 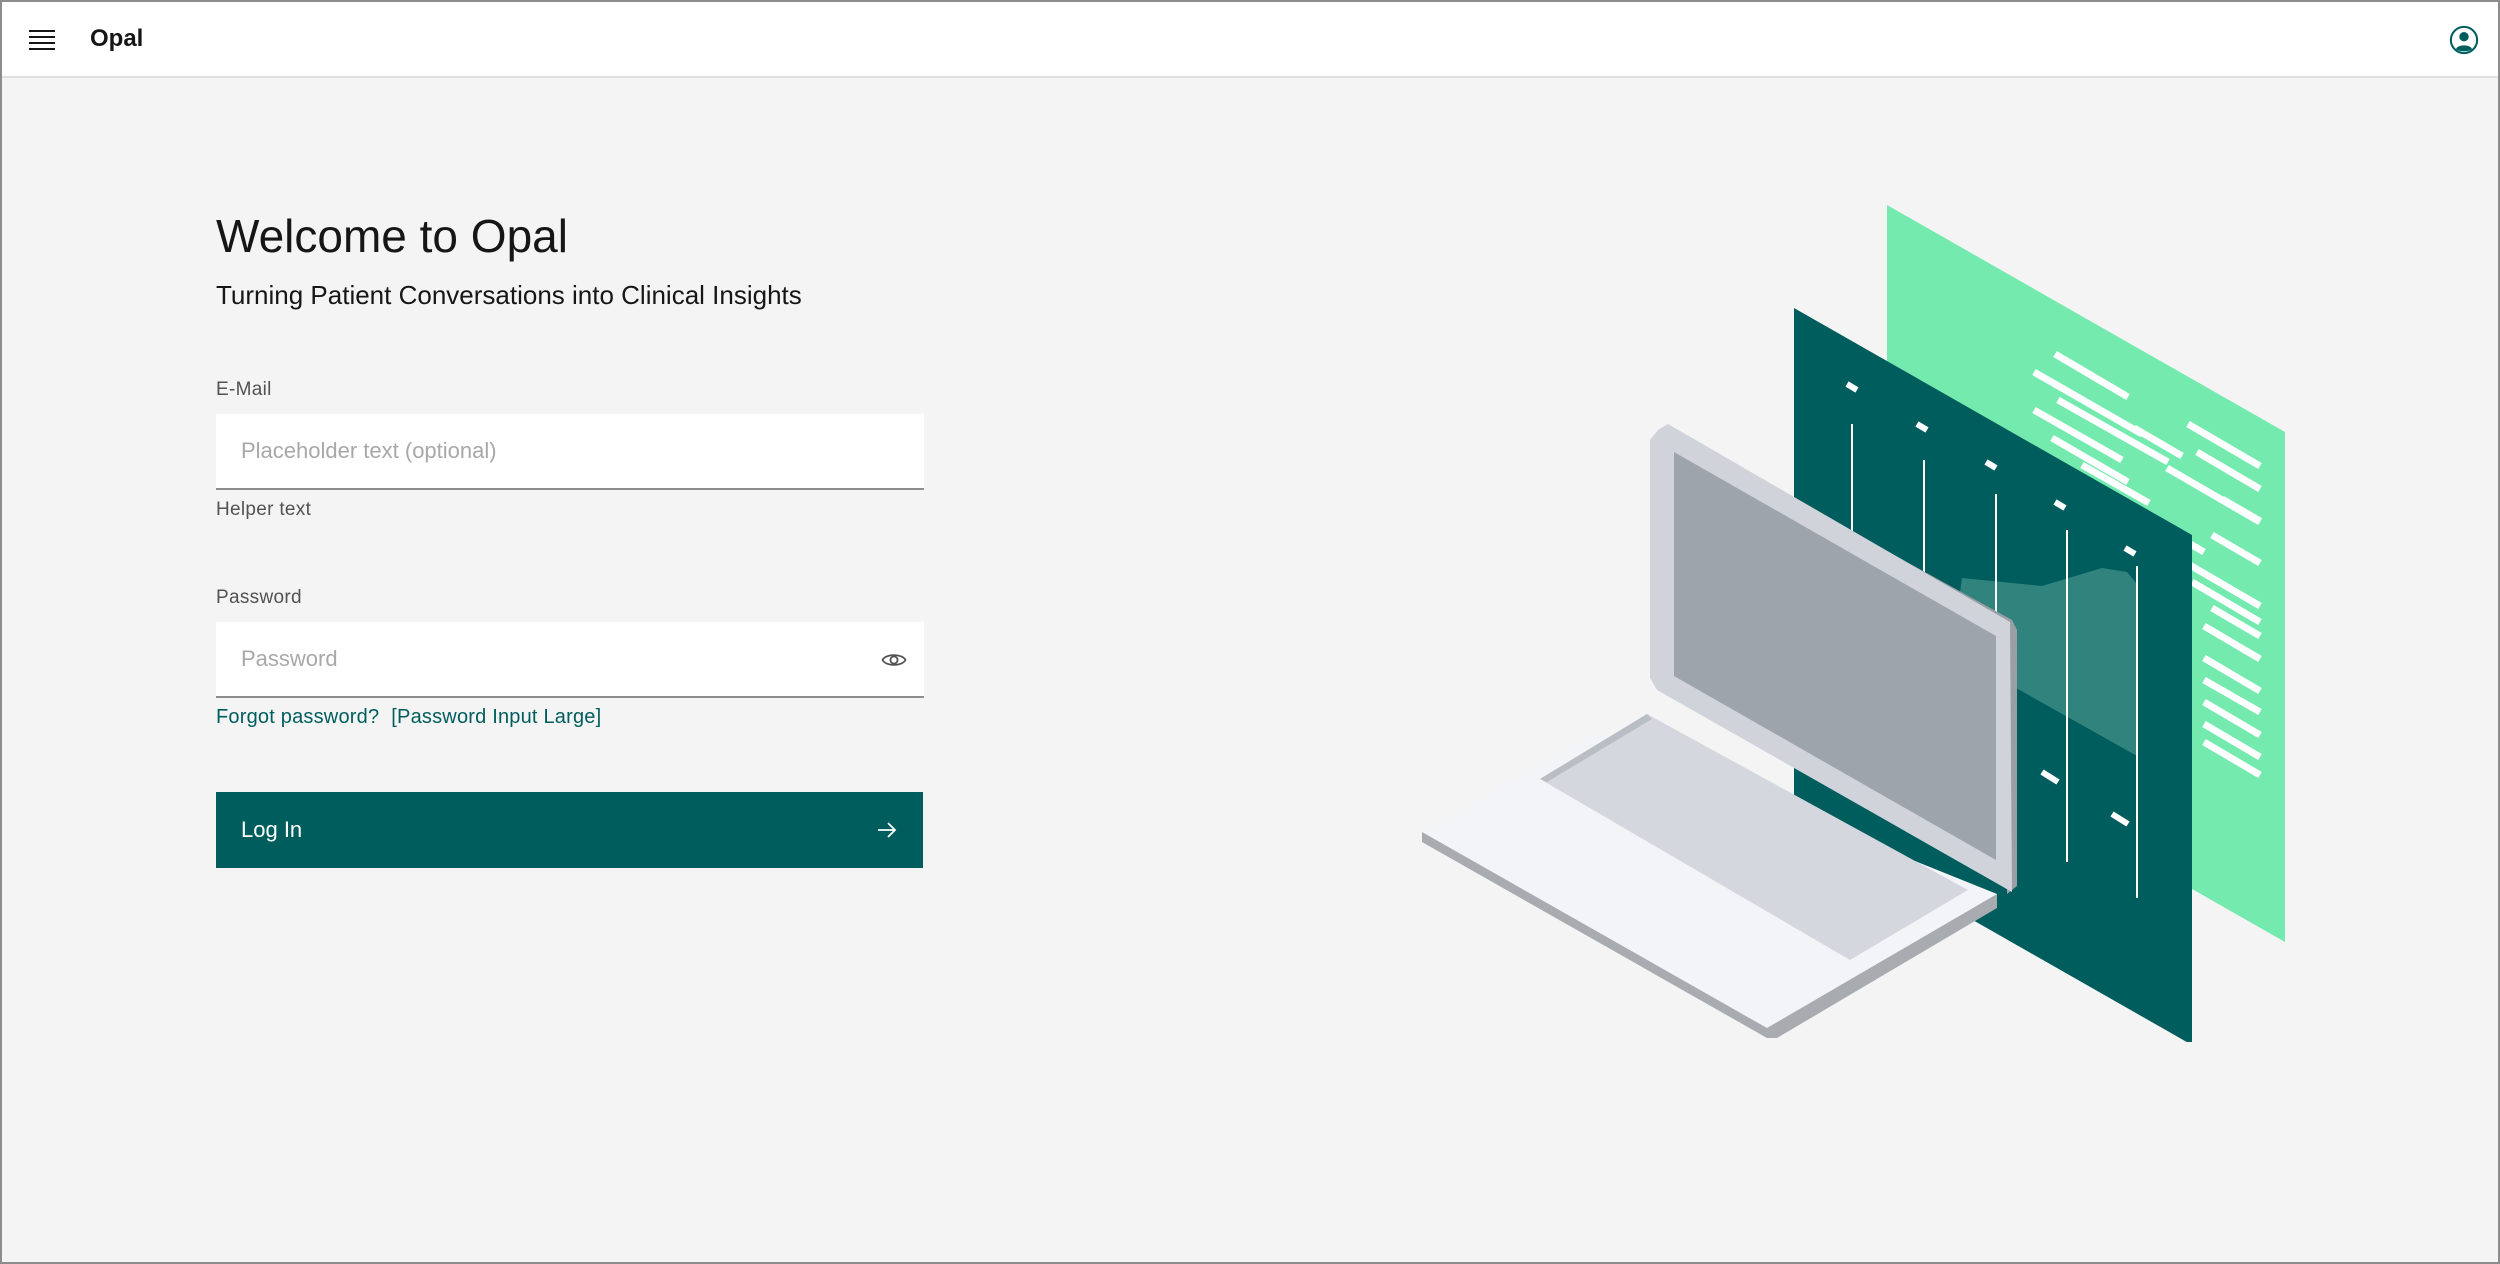 I want to click on password-input-variant-link: [Password Input Large], so click(x=496, y=717).